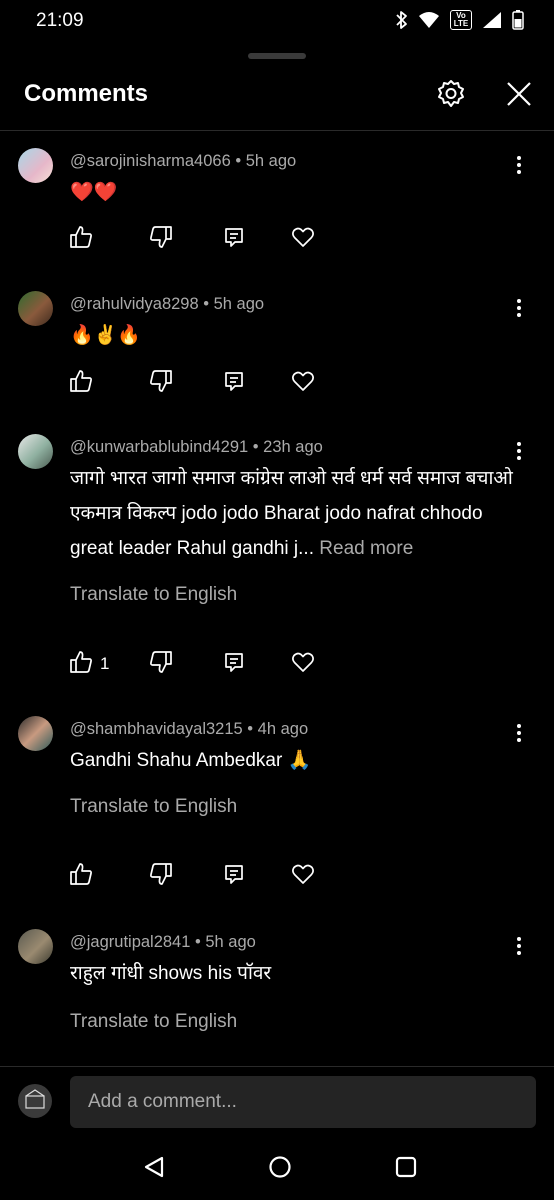  Describe the element at coordinates (283, 729) in the screenshot. I see `comment-time: 4h ago` at that location.